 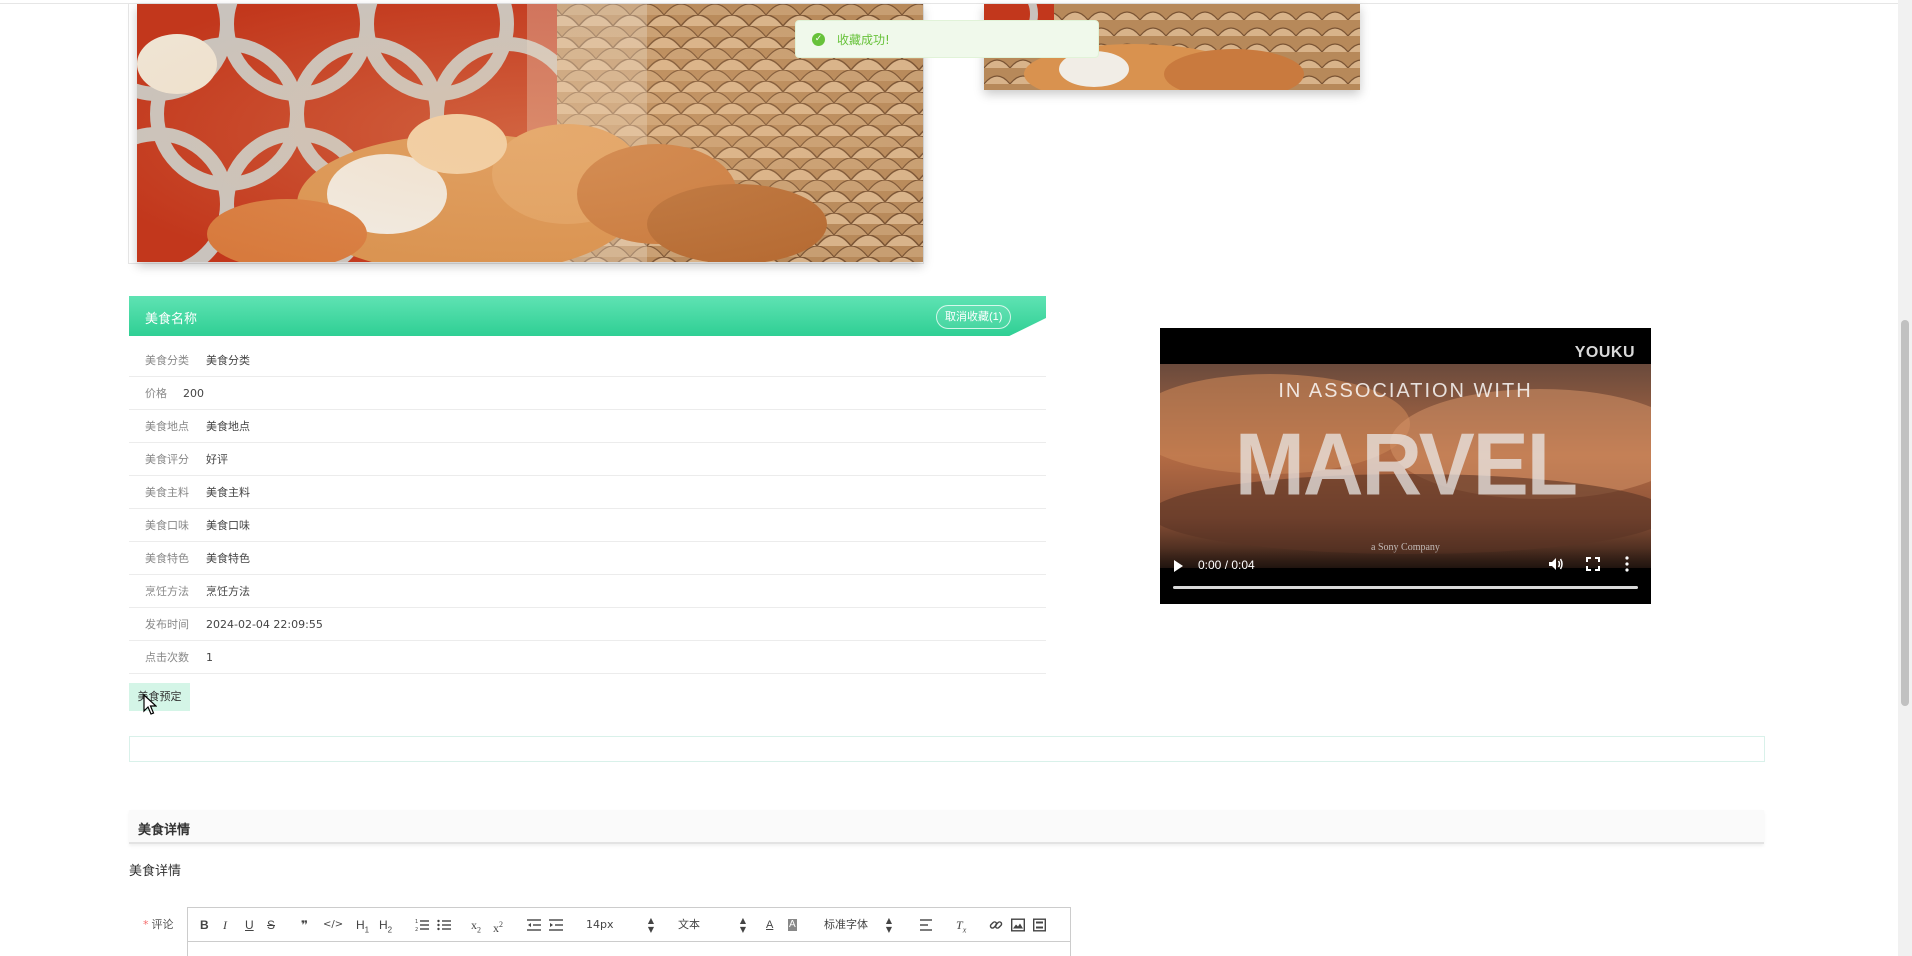 I want to click on info-value: 美食特色, so click(x=228, y=558).